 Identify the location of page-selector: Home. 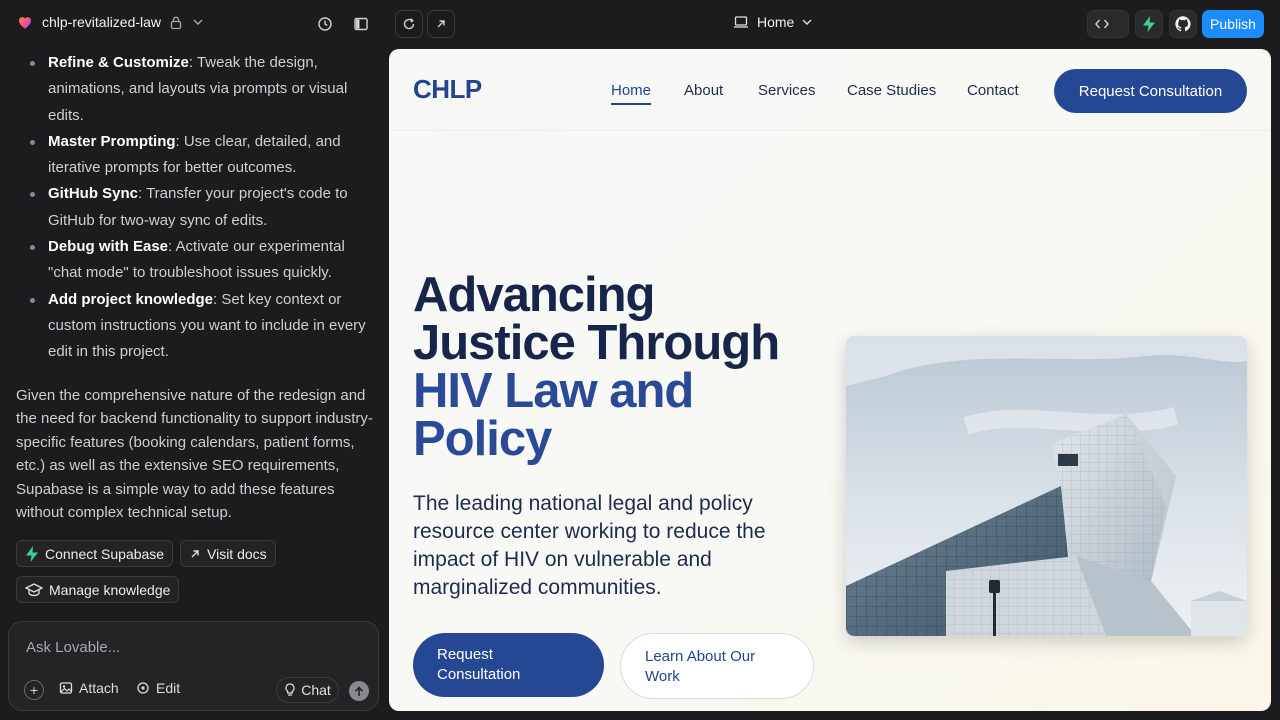
(772, 22).